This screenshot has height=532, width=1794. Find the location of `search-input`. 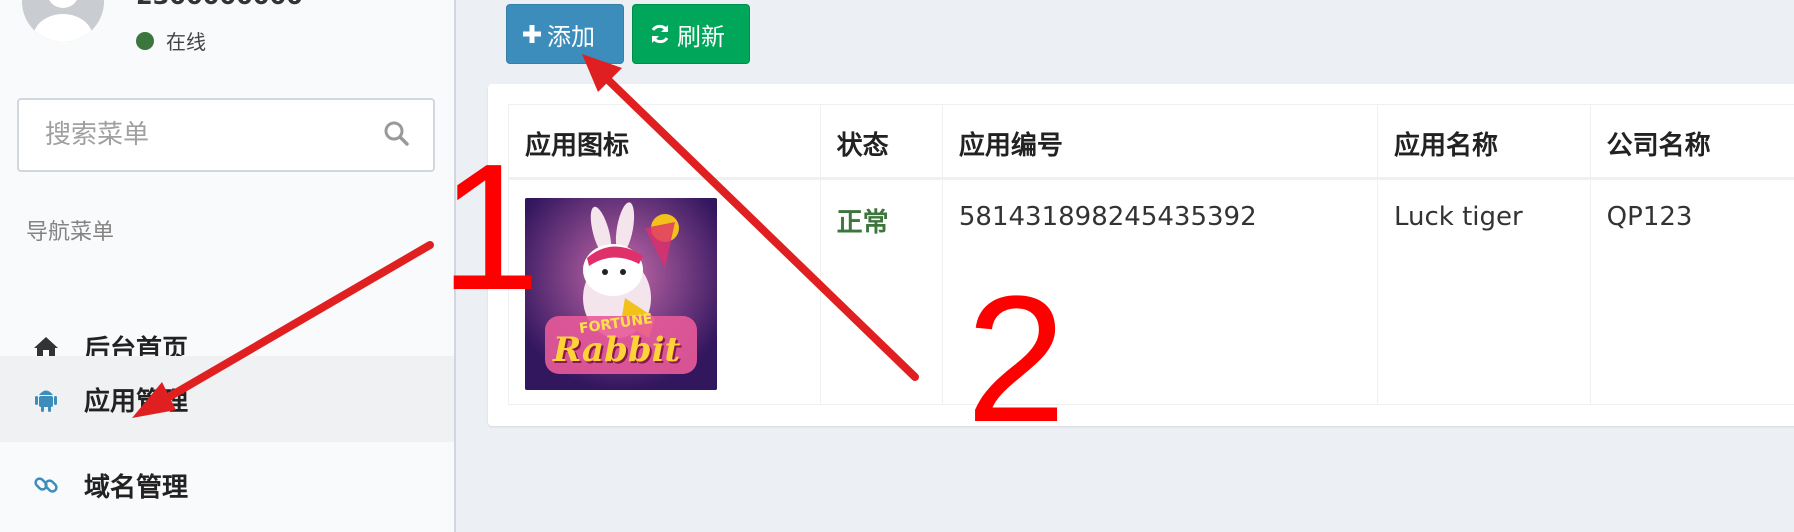

search-input is located at coordinates (205, 135).